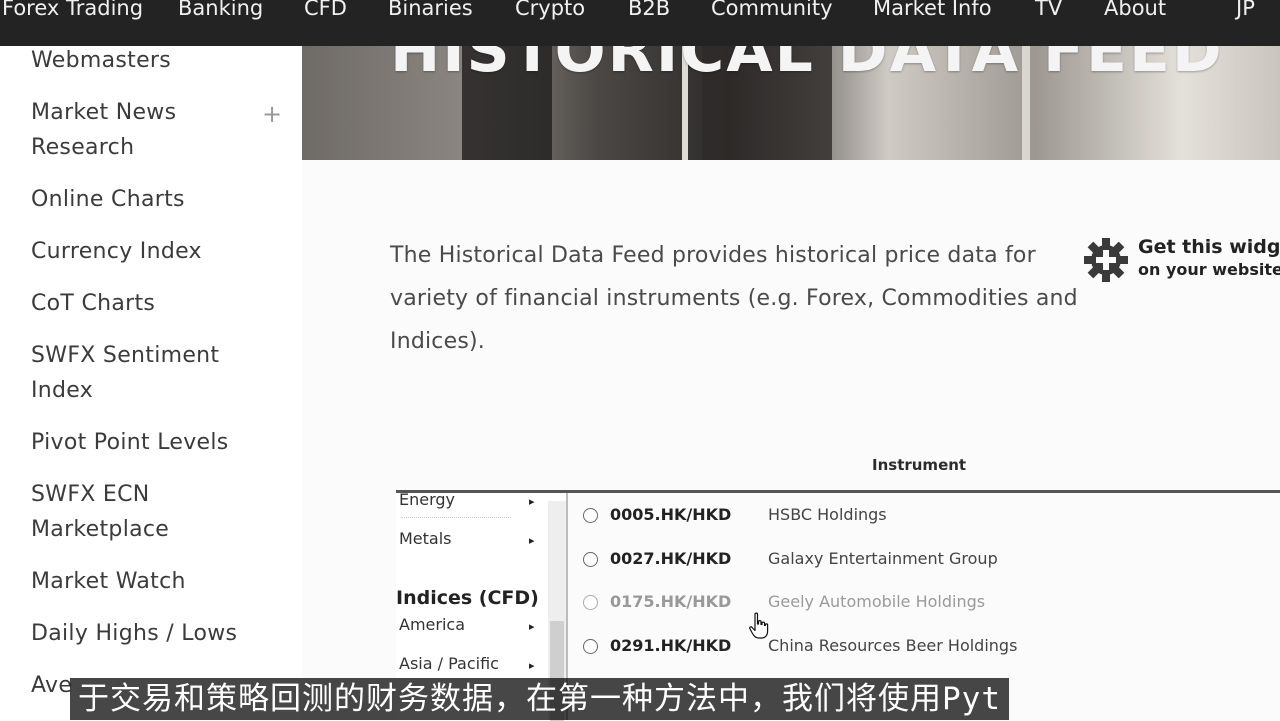 This screenshot has height=721, width=1280. I want to click on category-label: America, so click(432, 624).